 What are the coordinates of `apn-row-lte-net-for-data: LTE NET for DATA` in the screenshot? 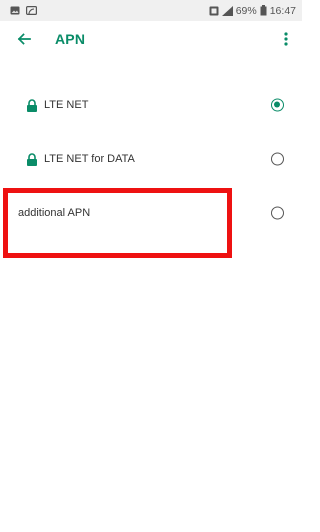 It's located at (151, 159).